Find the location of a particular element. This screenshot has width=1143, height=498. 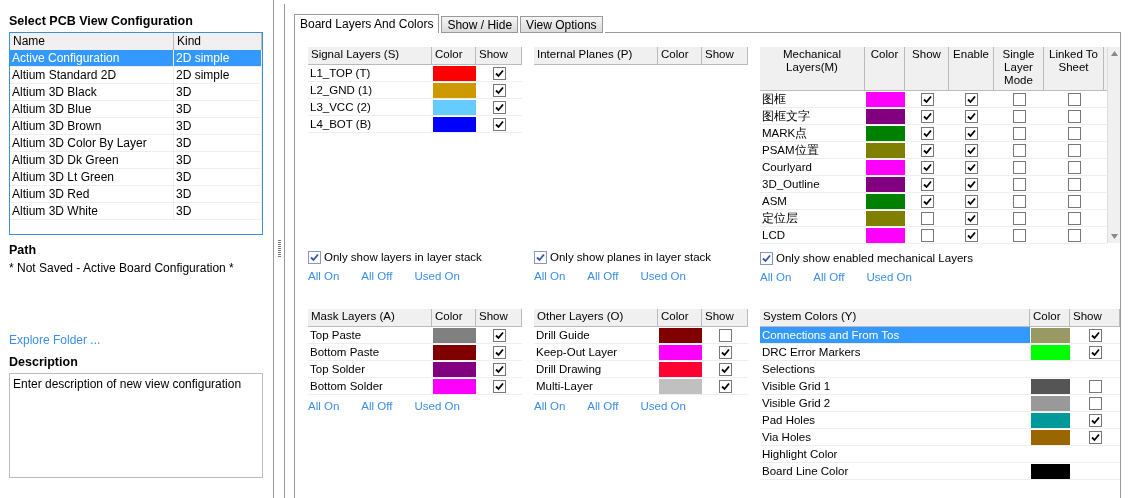

layer-name: Bottom Paste is located at coordinates (370, 352).